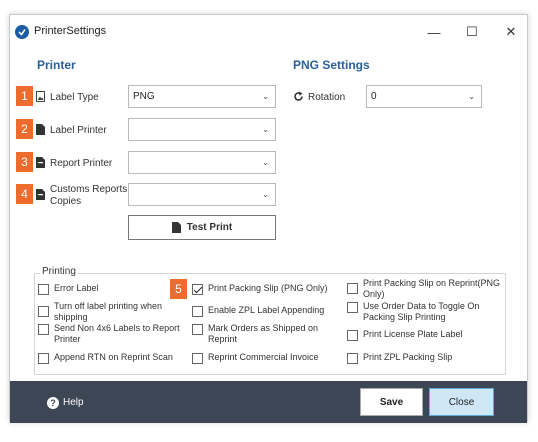 Image resolution: width=538 pixels, height=442 pixels. I want to click on help-link: Help, so click(73, 402).